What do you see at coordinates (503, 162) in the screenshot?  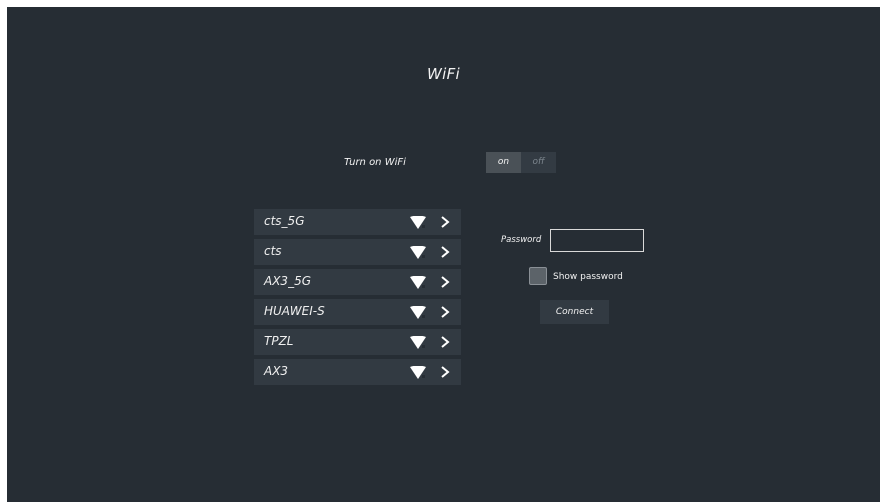 I see `wifi-on-option: on` at bounding box center [503, 162].